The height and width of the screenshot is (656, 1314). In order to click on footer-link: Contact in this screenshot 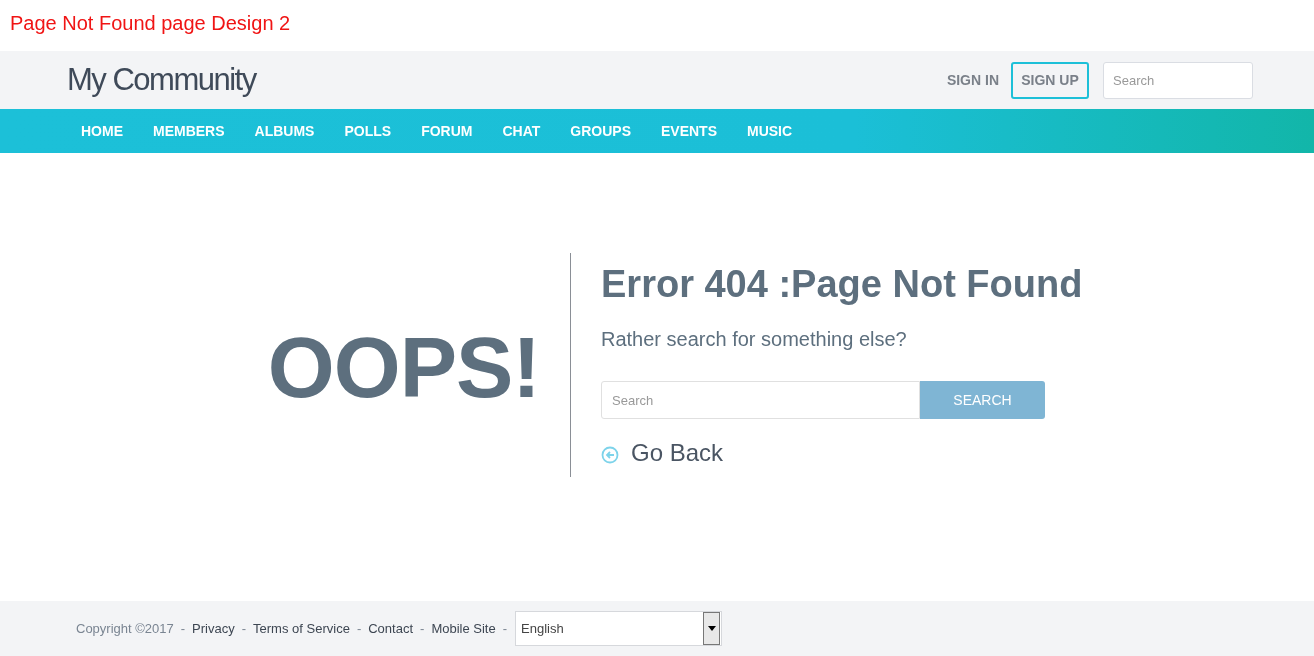, I will do `click(391, 628)`.